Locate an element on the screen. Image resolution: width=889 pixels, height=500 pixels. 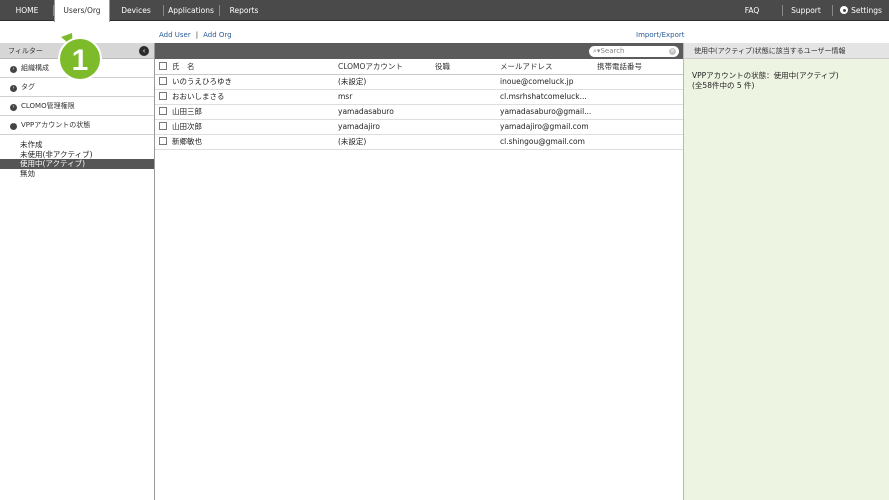
cell-name: 新郷敏也 is located at coordinates (255, 142).